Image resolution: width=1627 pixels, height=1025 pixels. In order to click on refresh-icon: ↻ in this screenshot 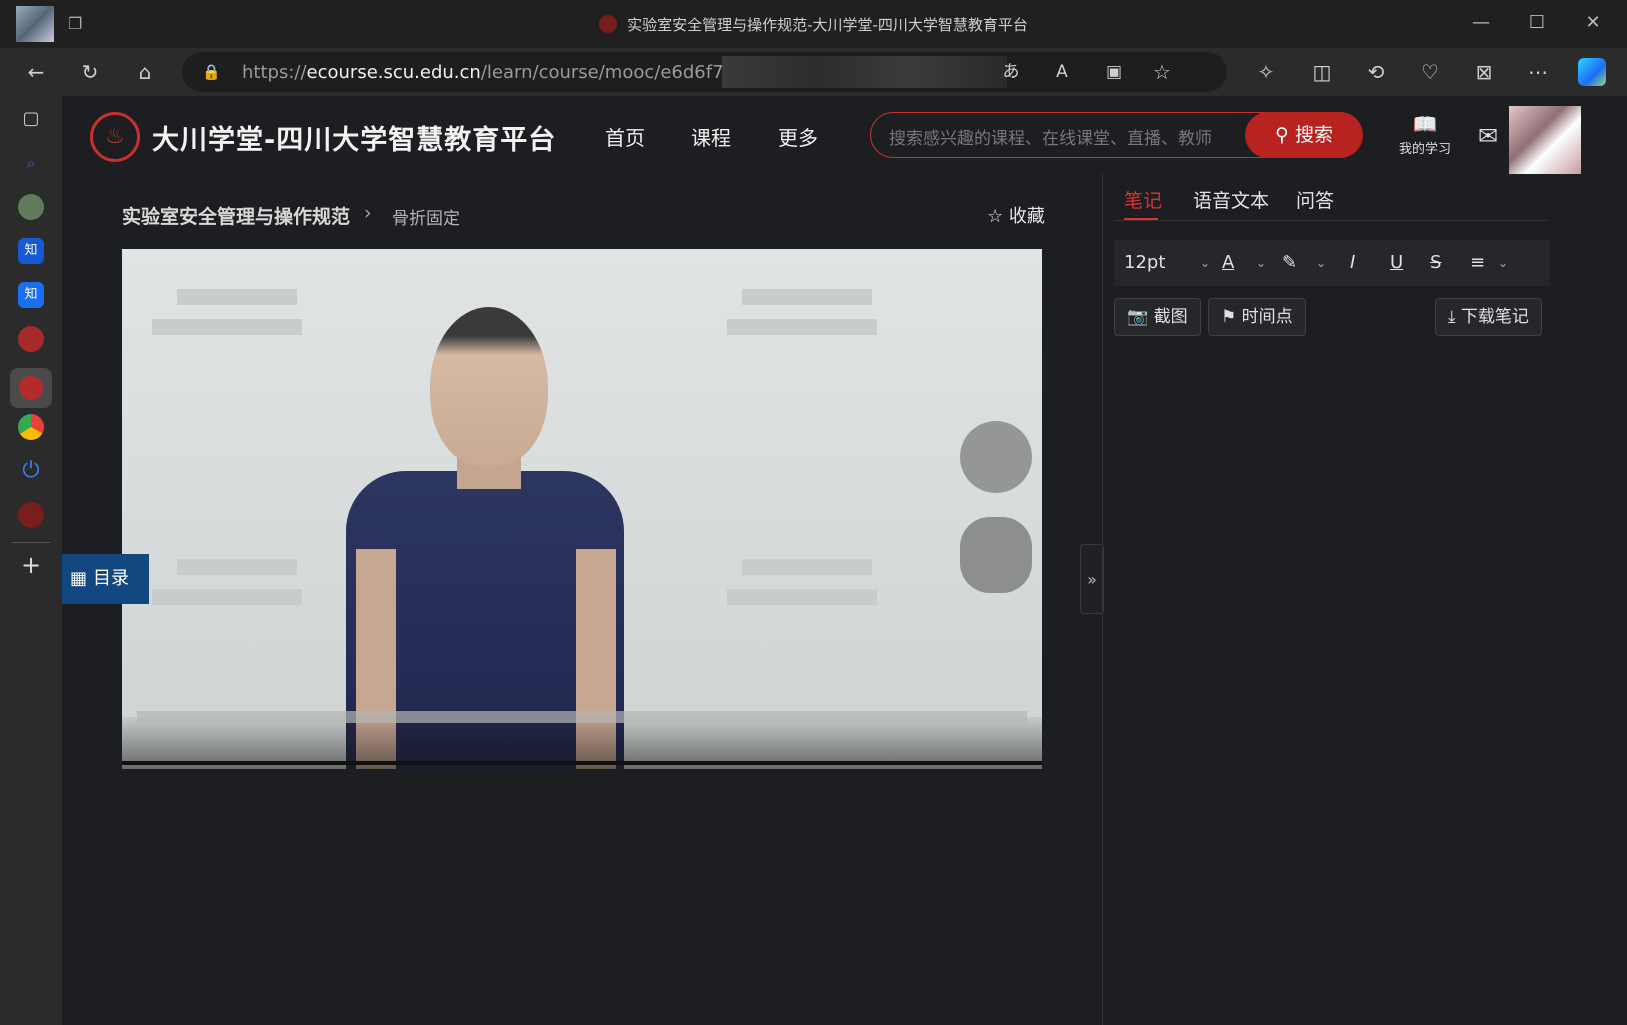, I will do `click(90, 72)`.